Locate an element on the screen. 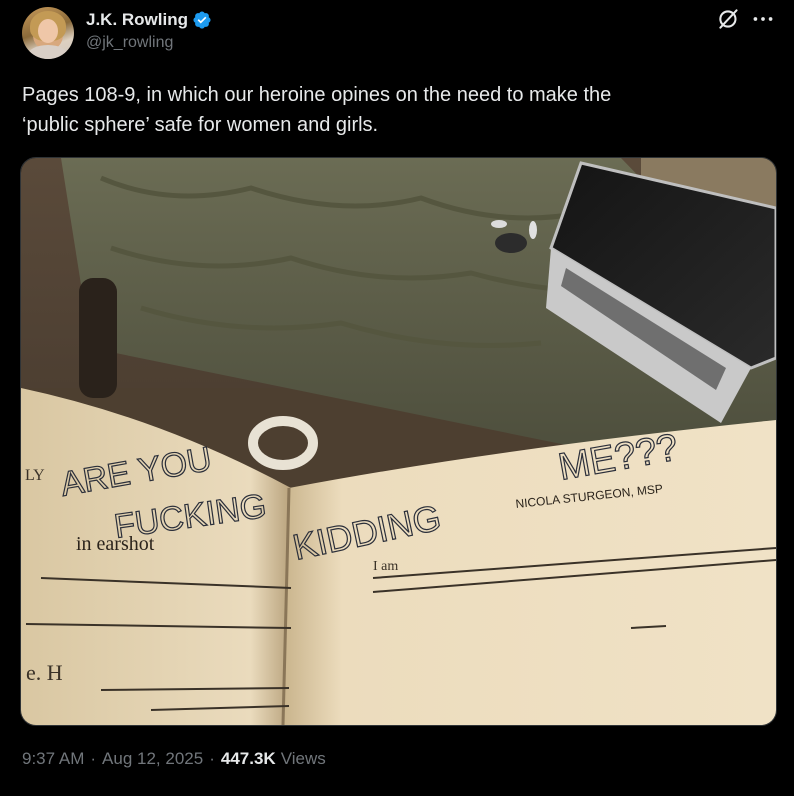  author-name-row: J.K. Rowling is located at coordinates (149, 20).